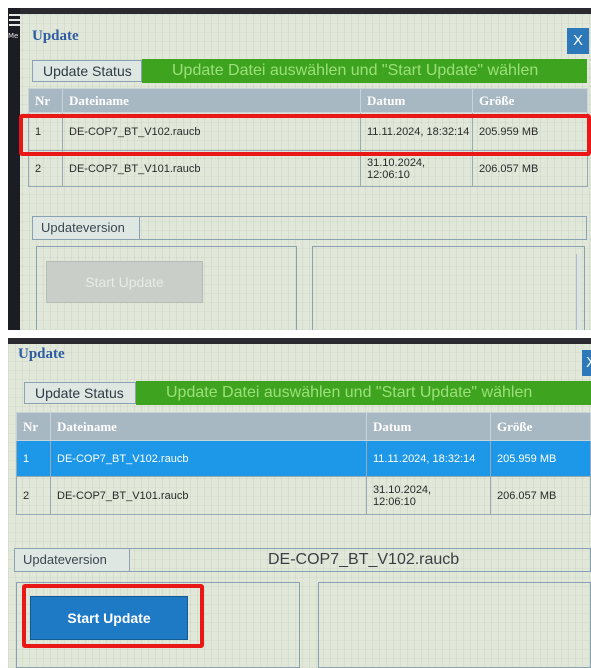 This screenshot has height=668, width=591. Describe the element at coordinates (208, 495) in the screenshot. I see `cell-filename: DE-COP7_BT_V101.raucb` at that location.